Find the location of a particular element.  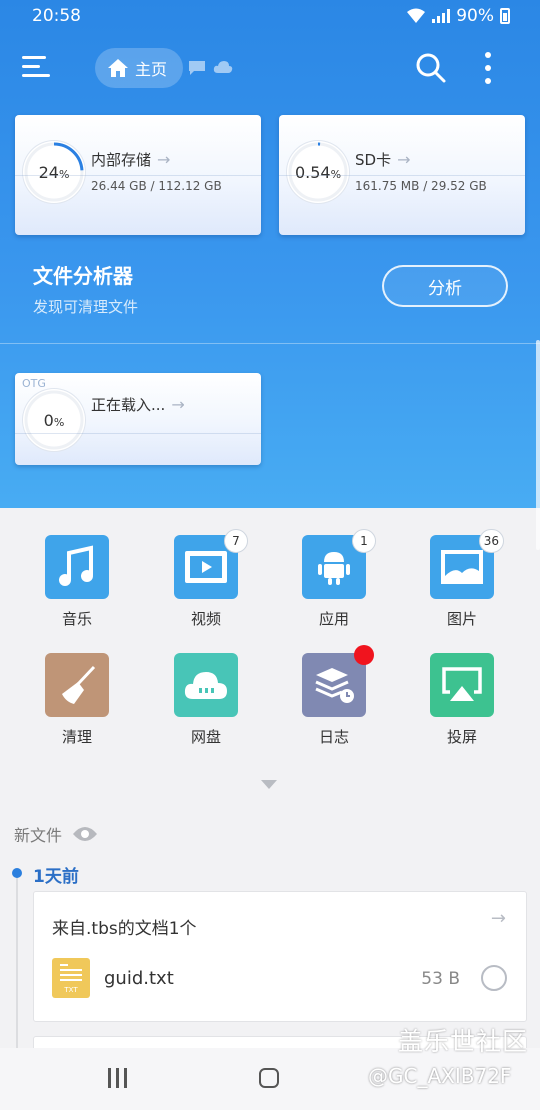

signal-icon is located at coordinates (441, 16).